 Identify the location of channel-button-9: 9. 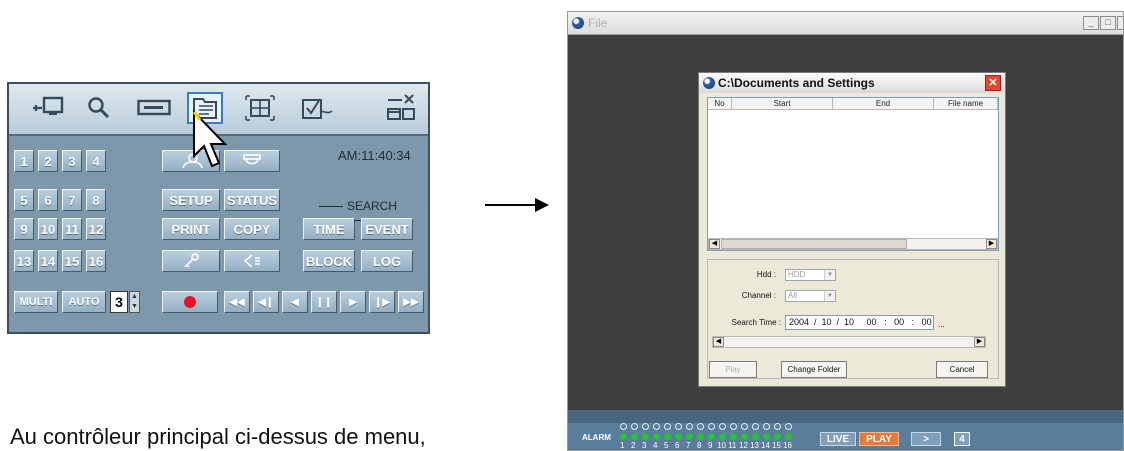
(24, 229).